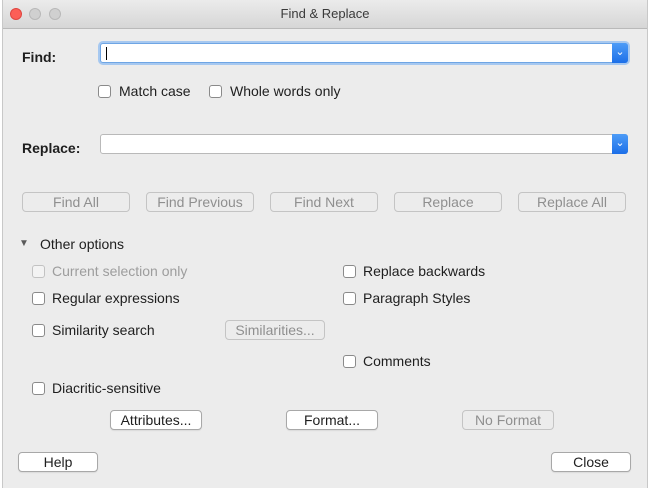 This screenshot has width=648, height=488. Describe the element at coordinates (104, 91) in the screenshot. I see `match-case-checkbox` at that location.